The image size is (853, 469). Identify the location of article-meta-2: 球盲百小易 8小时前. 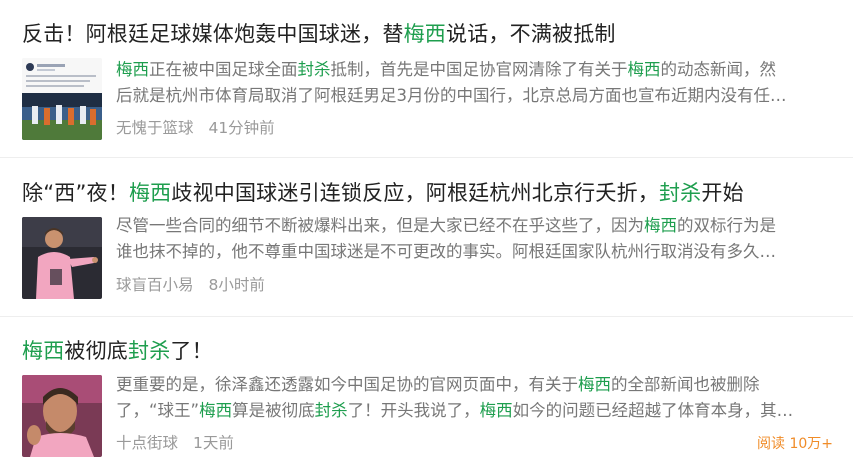
(195, 284).